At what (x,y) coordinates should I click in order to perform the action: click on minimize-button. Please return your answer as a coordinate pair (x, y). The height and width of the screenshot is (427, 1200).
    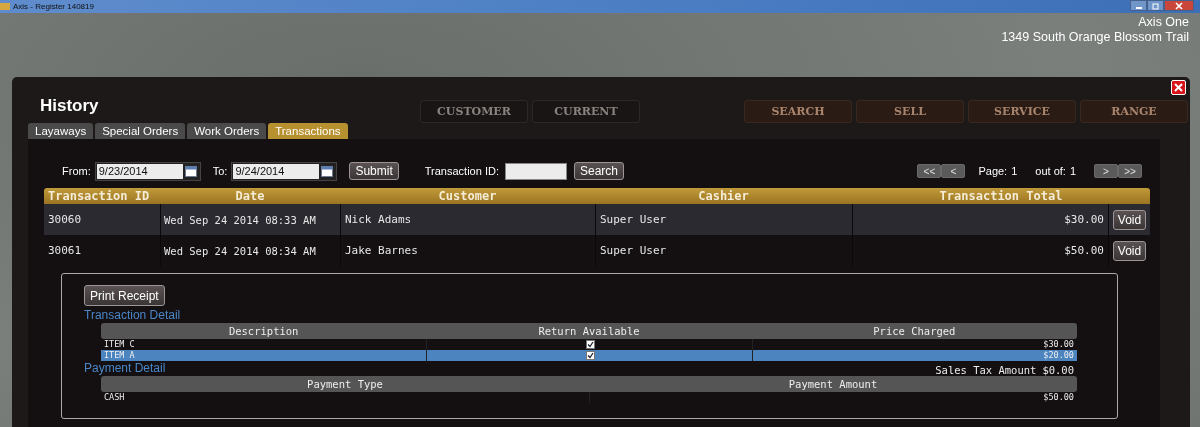
    Looking at the image, I should click on (1138, 5).